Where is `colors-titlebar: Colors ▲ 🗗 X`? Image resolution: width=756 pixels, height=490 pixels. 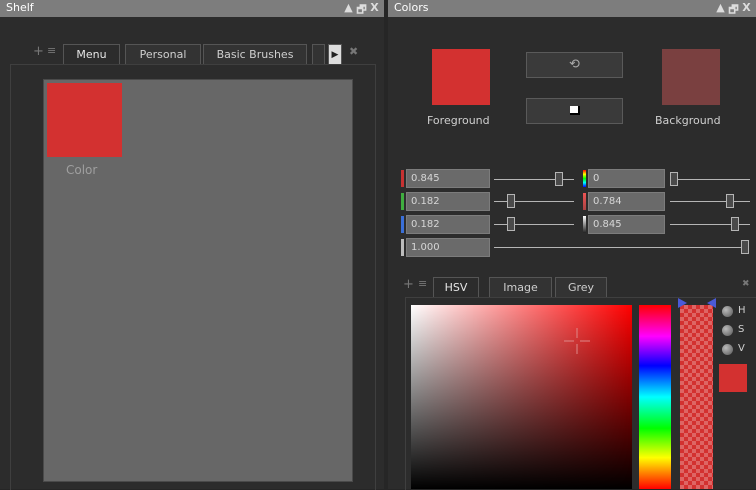
colors-titlebar: Colors ▲ 🗗 X is located at coordinates (572, 8).